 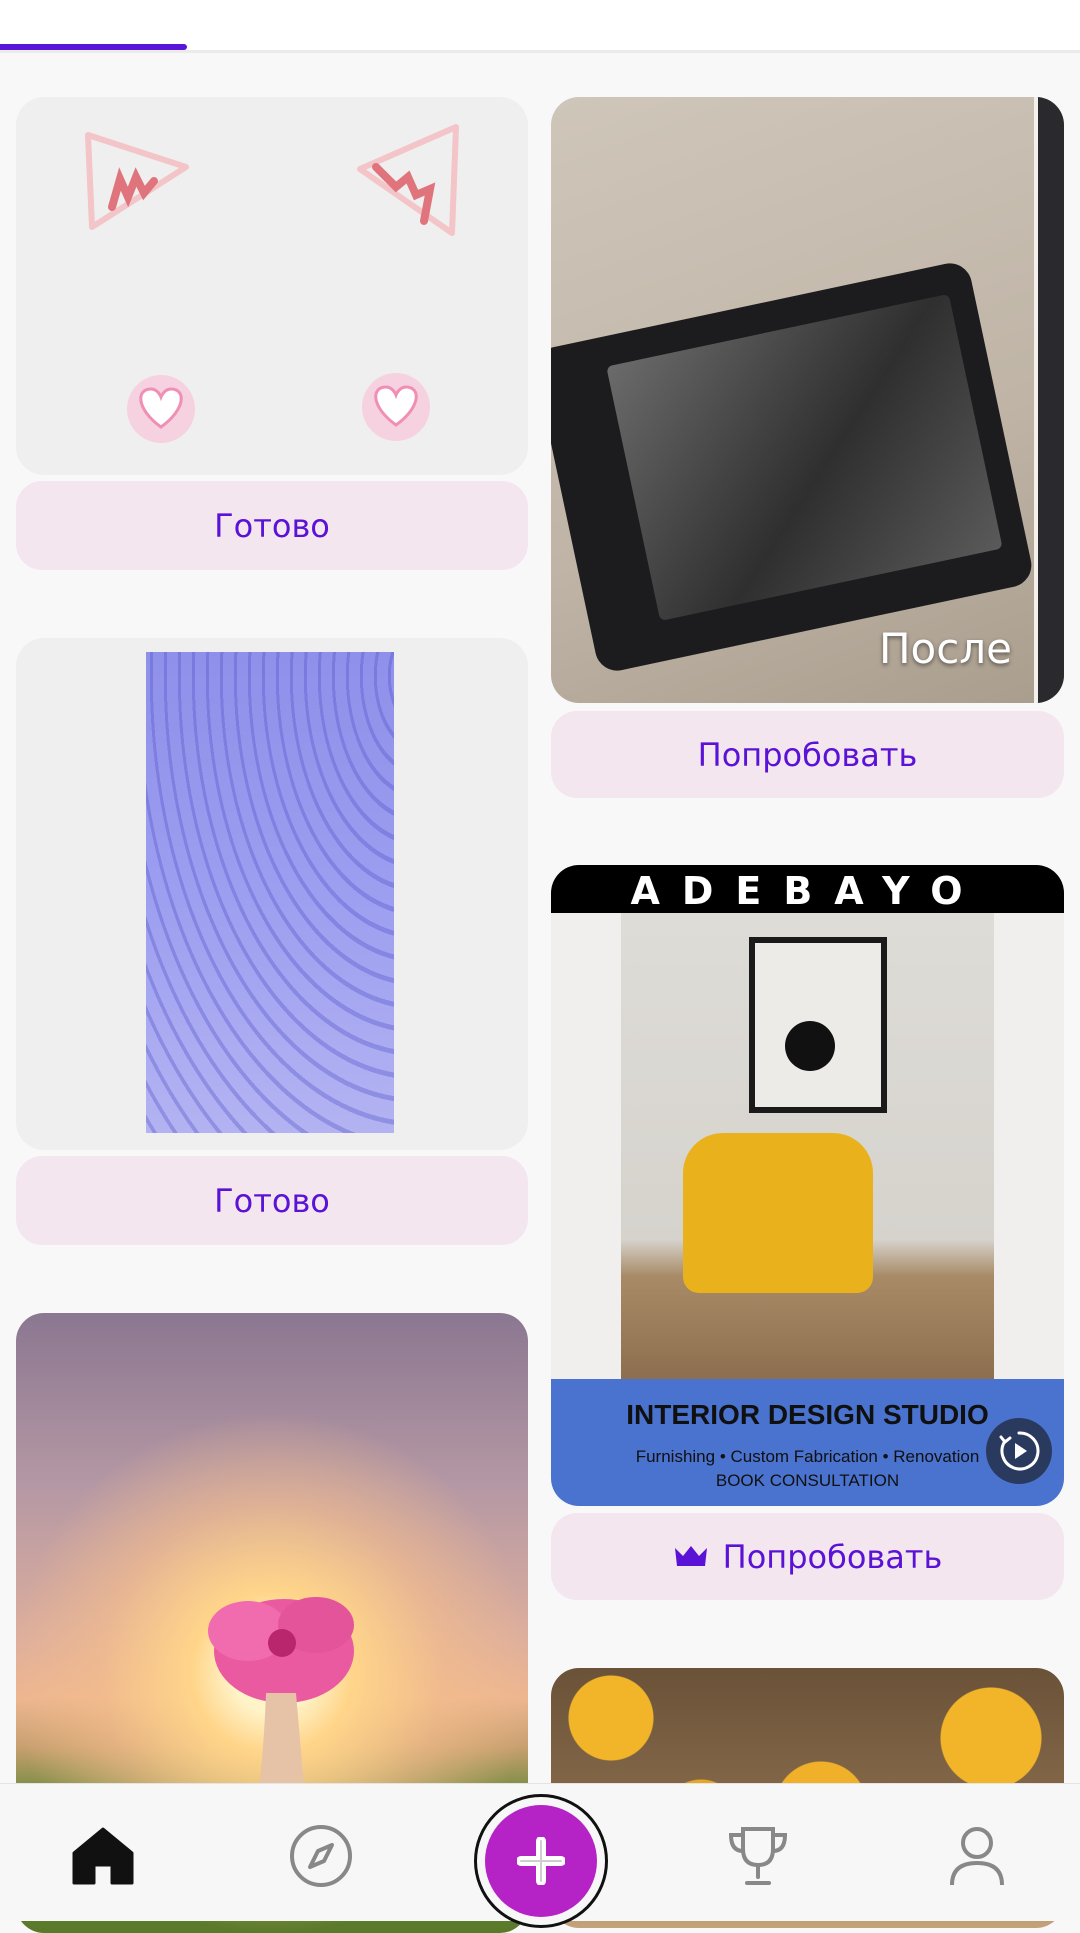 I want to click on room-image, so click(x=807, y=1146).